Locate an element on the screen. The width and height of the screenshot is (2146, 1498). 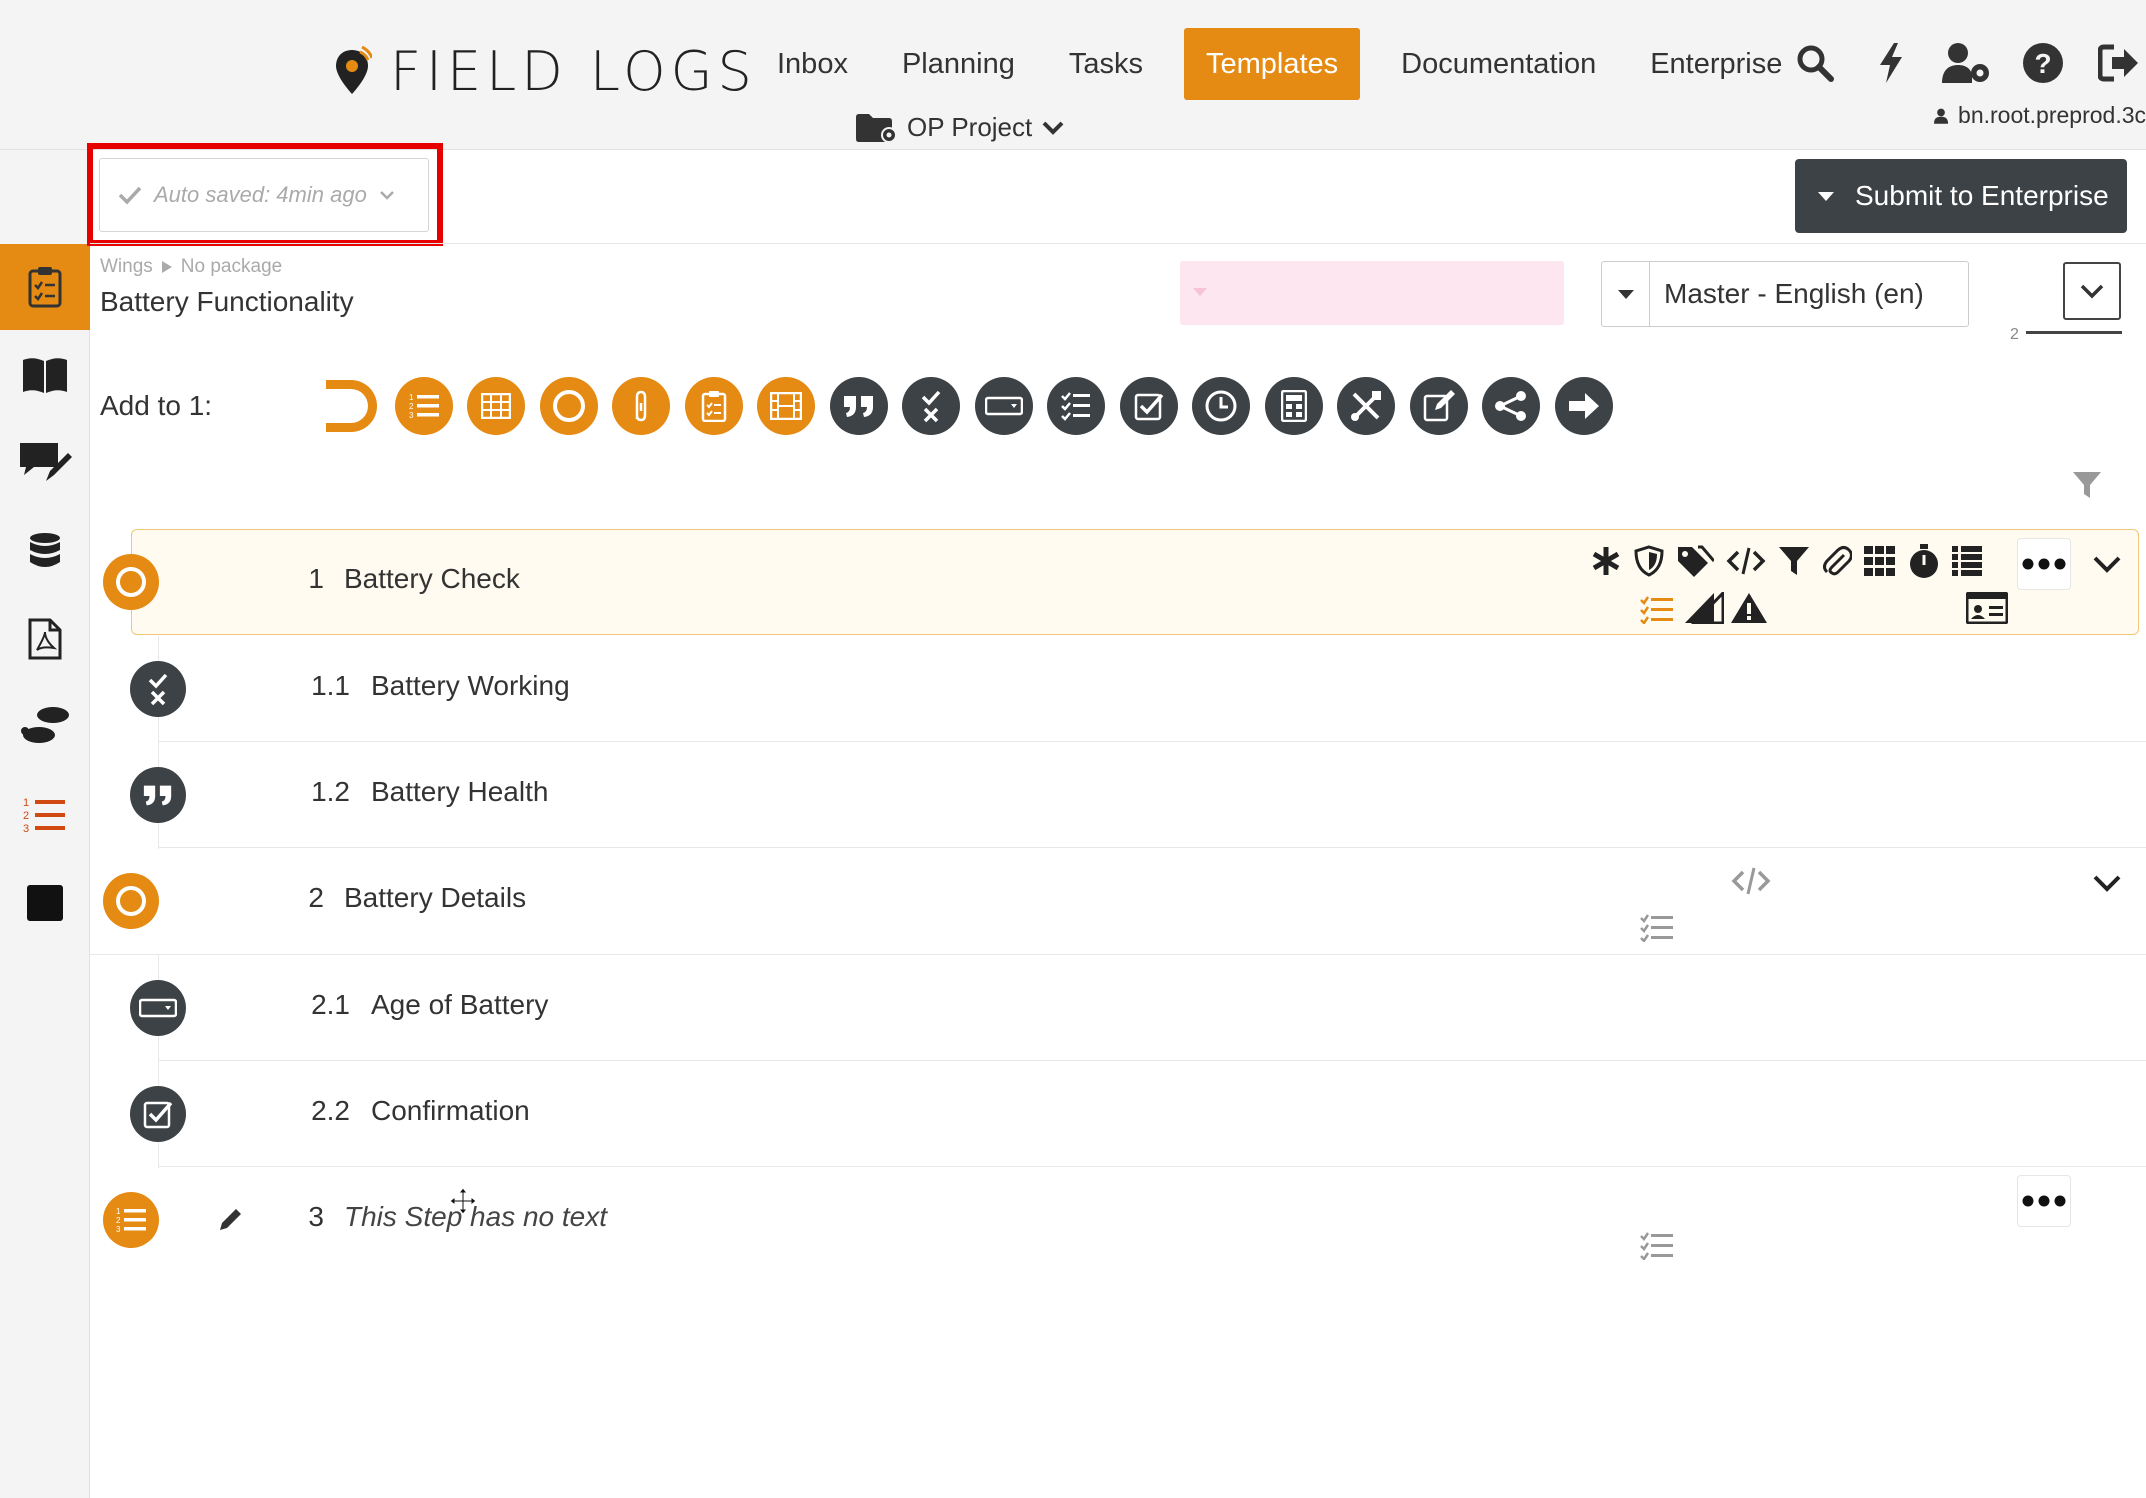
left-sidebar: 123 is located at coordinates (45, 824).